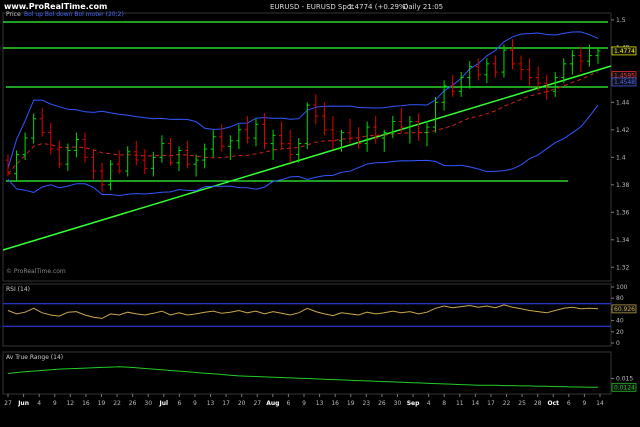 Image resolution: width=640 pixels, height=427 pixels. I want to click on rsi-y-tick-label: 20, so click(620, 332).